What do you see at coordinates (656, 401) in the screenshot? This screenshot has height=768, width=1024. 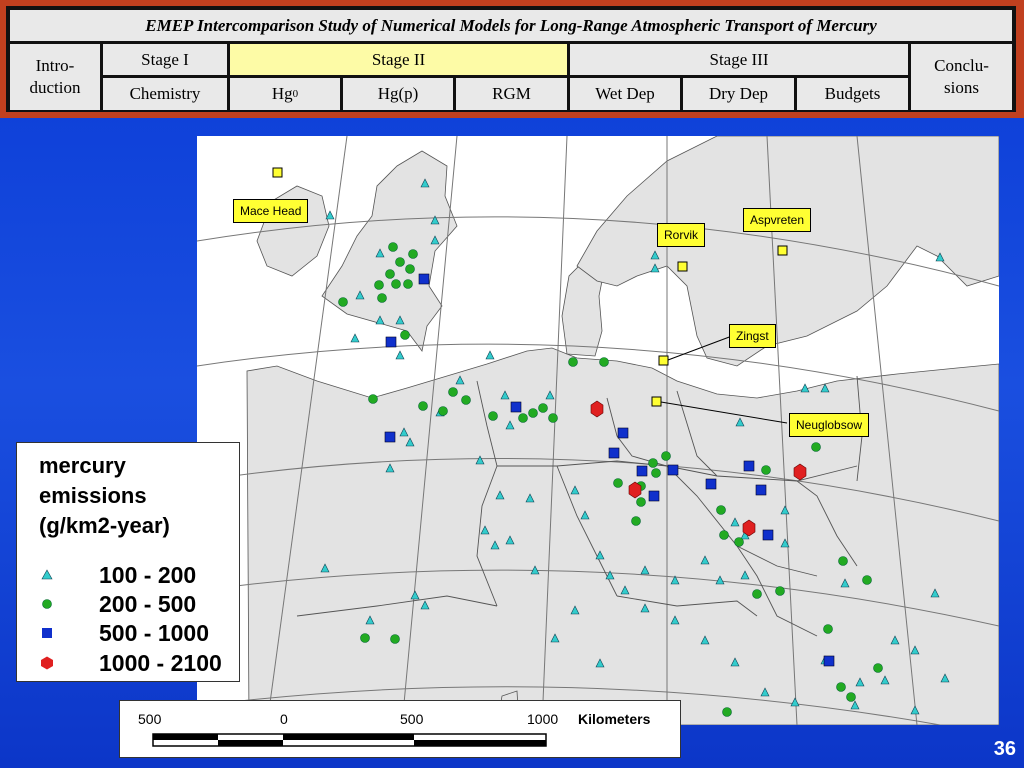 I see `station-marker-neuglobsow` at bounding box center [656, 401].